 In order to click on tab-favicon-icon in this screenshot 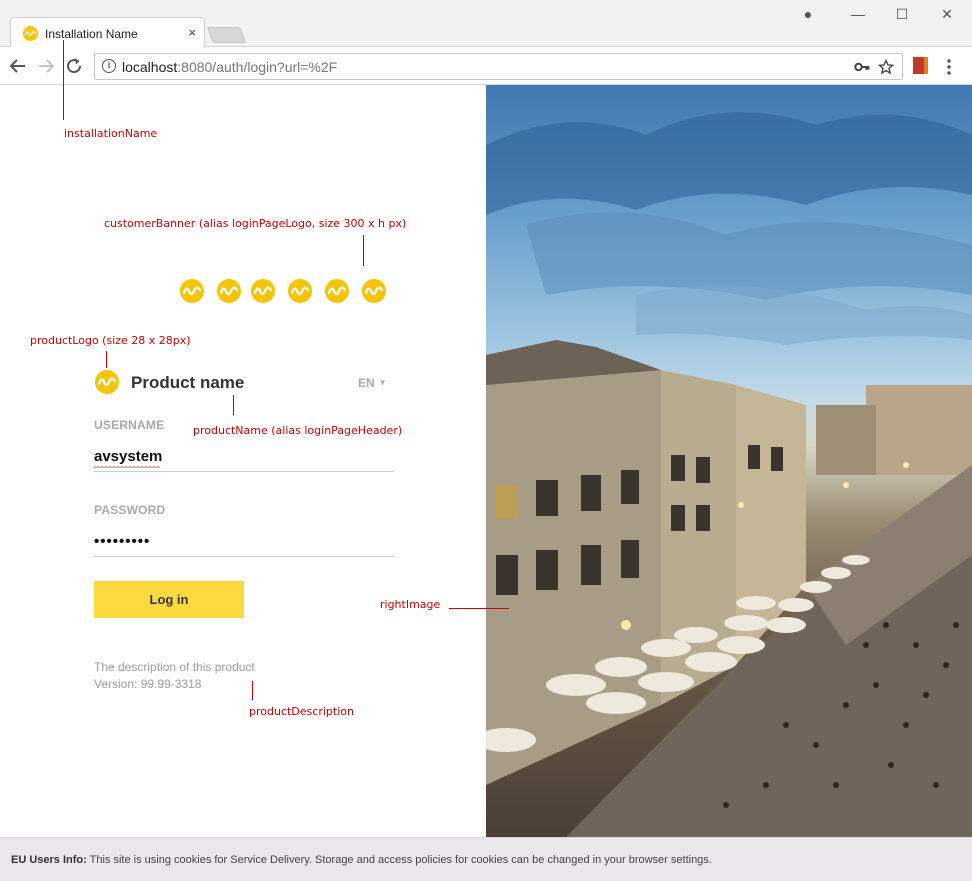, I will do `click(30, 33)`.